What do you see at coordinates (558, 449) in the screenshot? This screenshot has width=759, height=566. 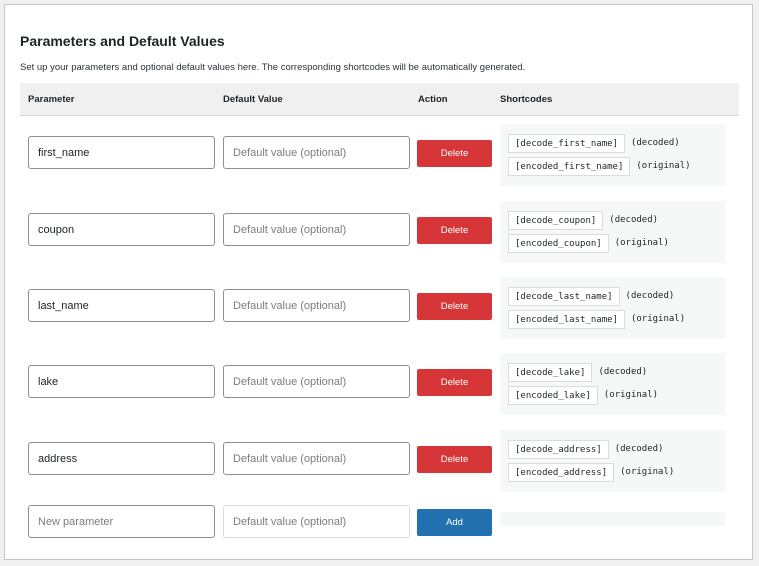 I see `decode-shortcode: [decode_address]` at bounding box center [558, 449].